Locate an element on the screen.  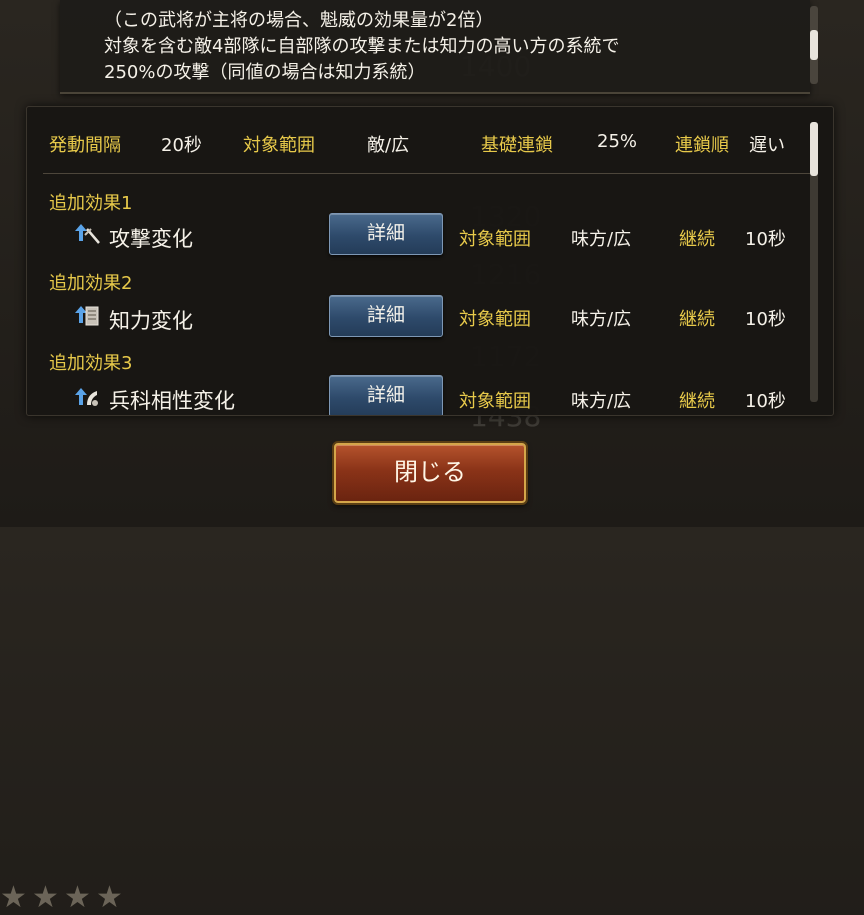
divider is located at coordinates (428, 173).